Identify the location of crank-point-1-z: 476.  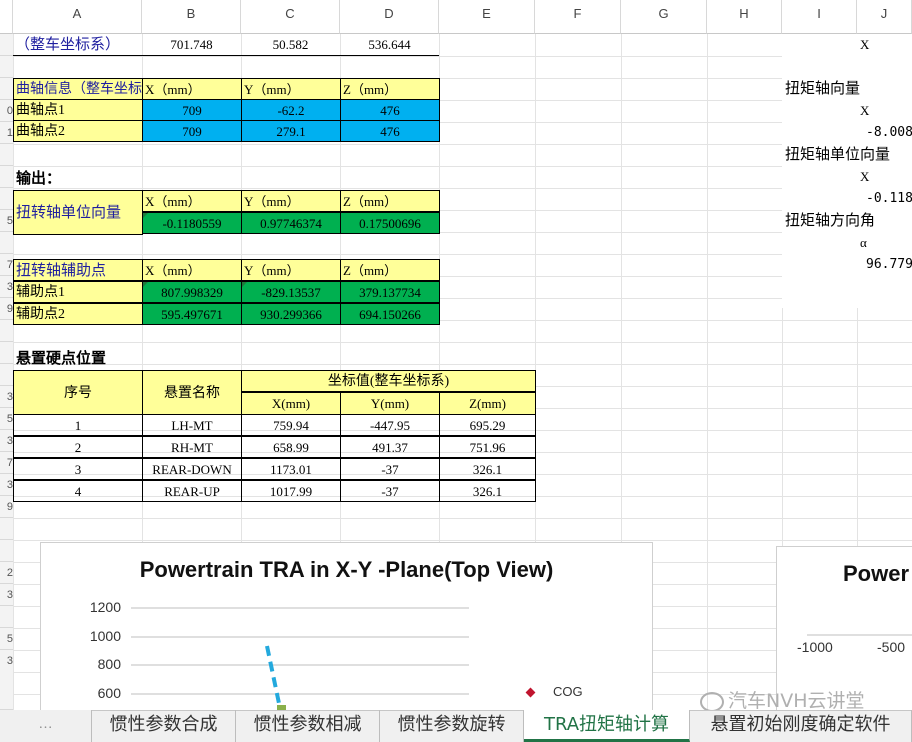
(390, 110).